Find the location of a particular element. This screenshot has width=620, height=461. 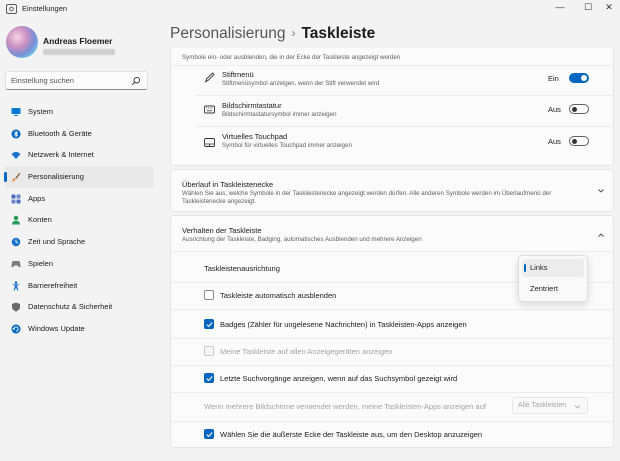

minimize-button: — is located at coordinates (560, 7).